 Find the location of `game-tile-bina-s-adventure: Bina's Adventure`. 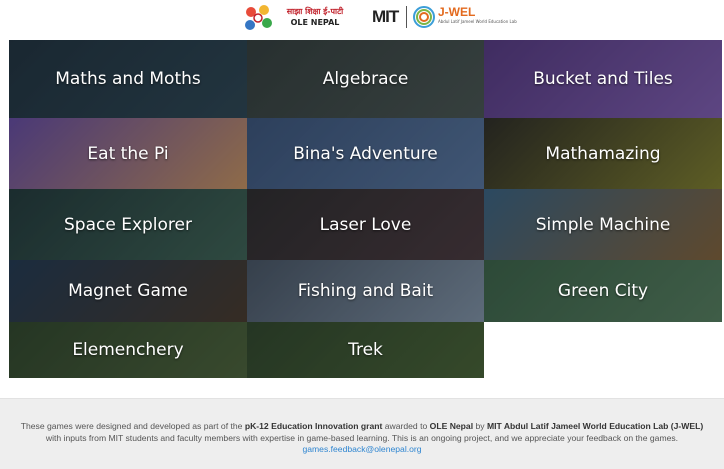

game-tile-bina-s-adventure: Bina's Adventure is located at coordinates (365, 153).